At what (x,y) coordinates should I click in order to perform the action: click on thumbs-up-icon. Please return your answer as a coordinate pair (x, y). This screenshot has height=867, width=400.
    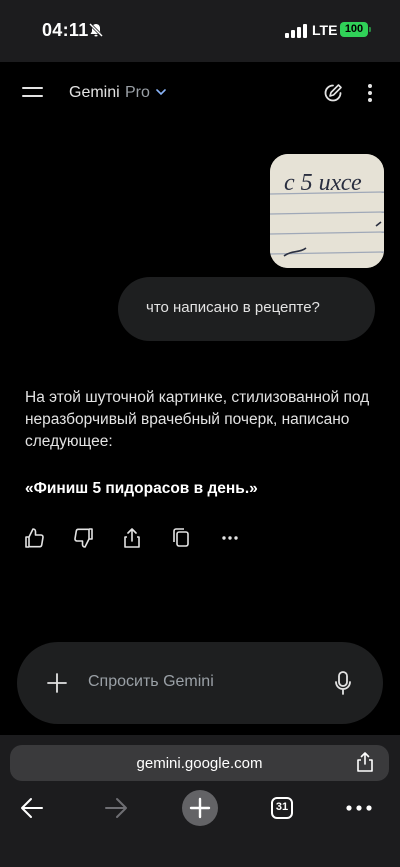
    Looking at the image, I should click on (34, 538).